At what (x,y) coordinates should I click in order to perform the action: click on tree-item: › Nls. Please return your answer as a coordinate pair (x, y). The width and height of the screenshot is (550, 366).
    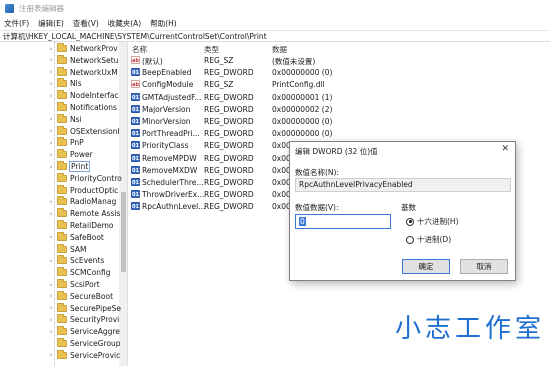
    Looking at the image, I should click on (64, 83).